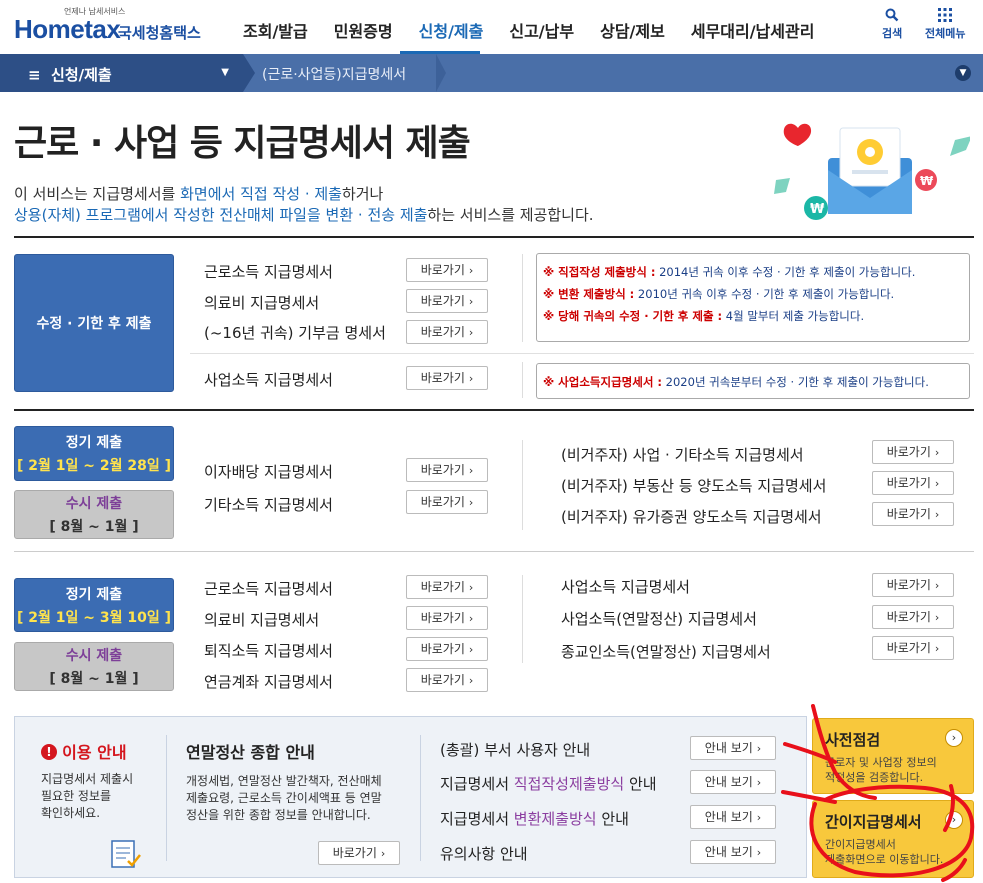 The height and width of the screenshot is (883, 983). I want to click on breadcrumb-current: (근로·사업등)지급명세서, so click(334, 74).